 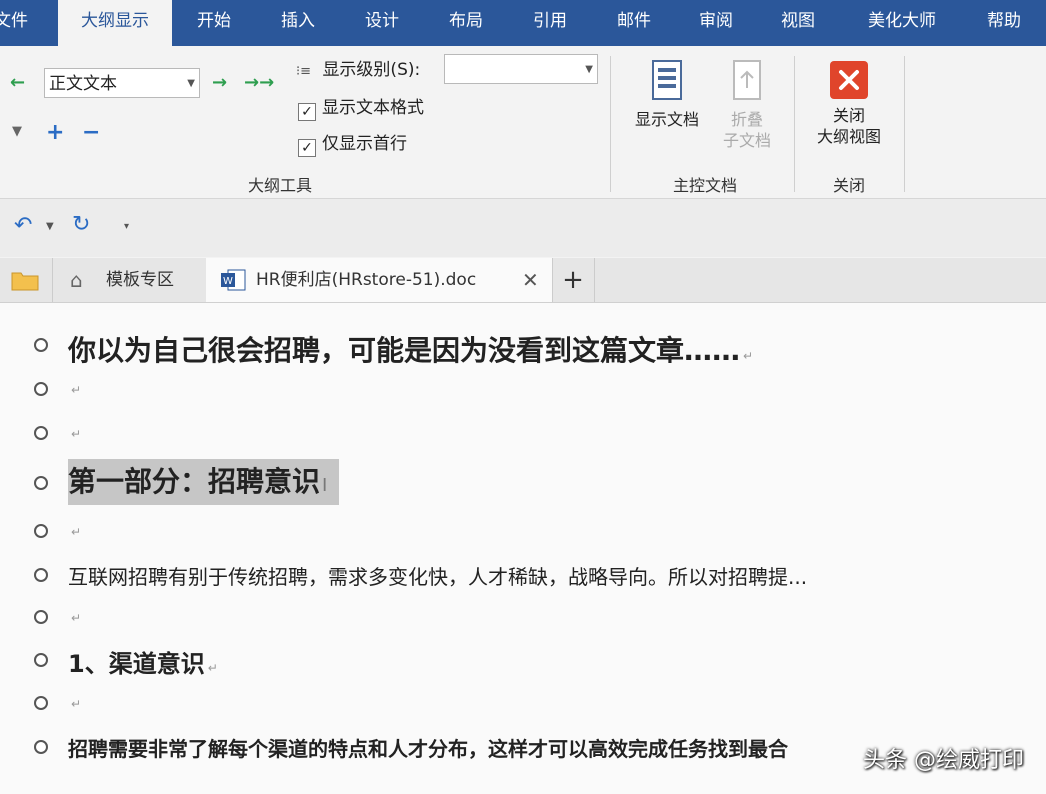 What do you see at coordinates (746, 119) in the screenshot?
I see `collapse-subdocuments-label-line1: 折叠` at bounding box center [746, 119].